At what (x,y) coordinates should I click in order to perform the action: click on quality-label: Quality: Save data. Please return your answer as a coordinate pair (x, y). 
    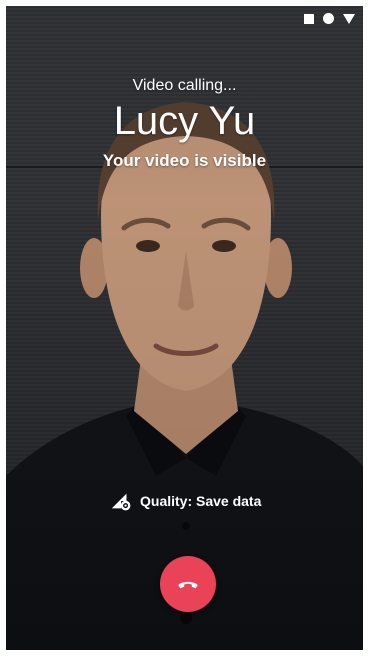
    Looking at the image, I should click on (201, 501).